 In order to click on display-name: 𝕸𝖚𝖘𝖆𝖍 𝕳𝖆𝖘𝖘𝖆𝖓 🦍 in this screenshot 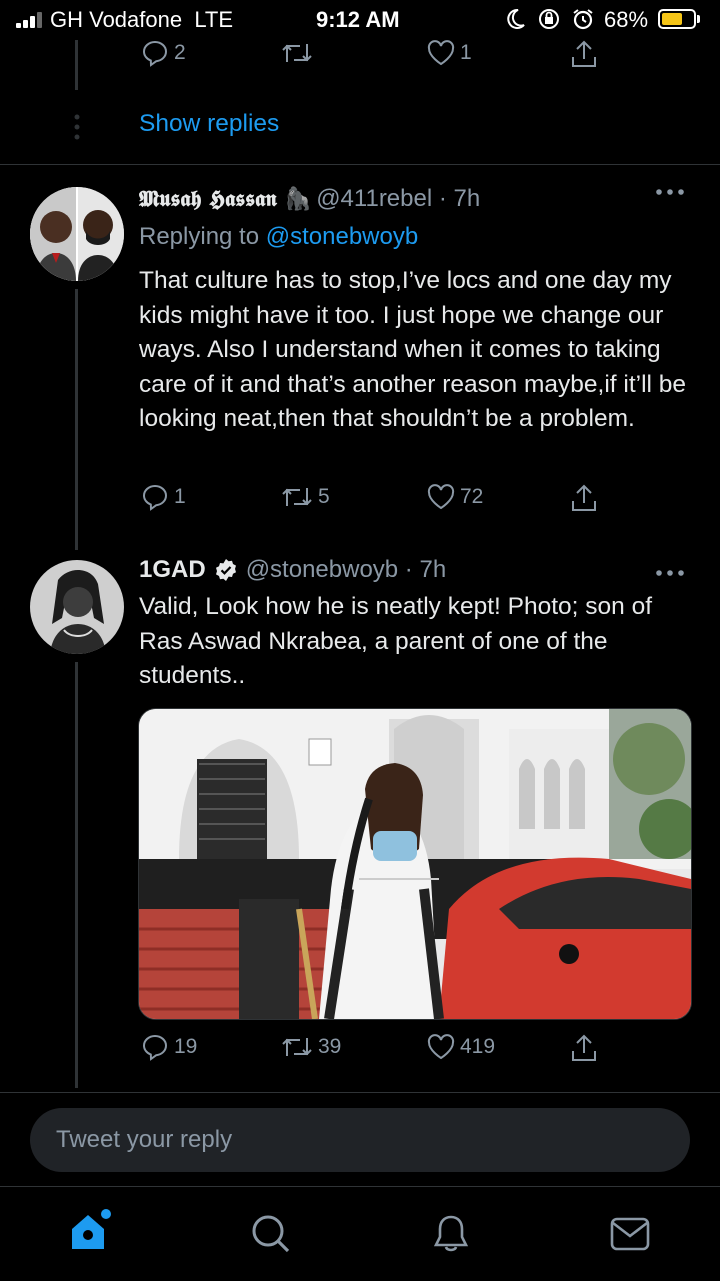, I will do `click(225, 199)`.